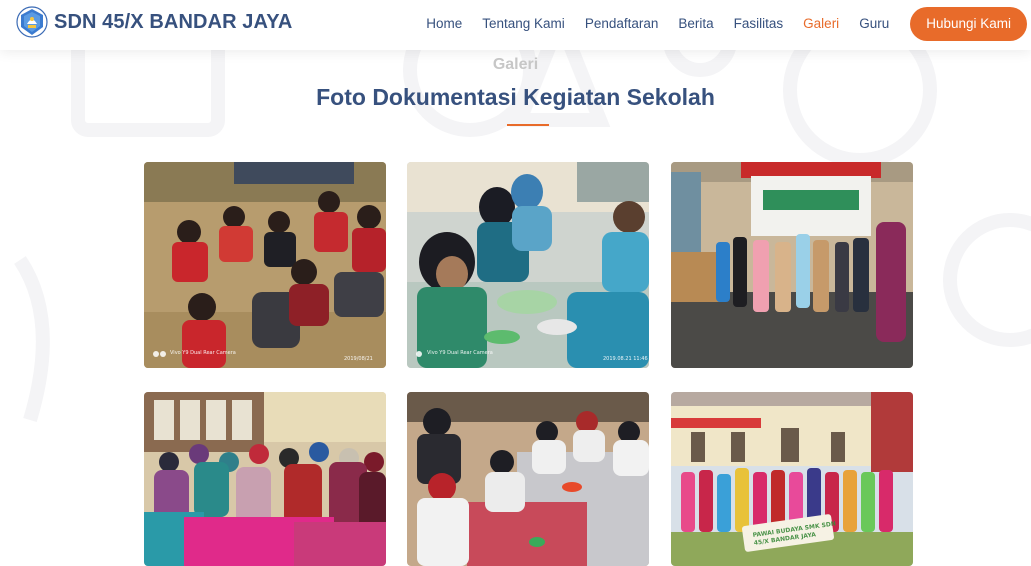 Image resolution: width=1031 pixels, height=566 pixels. I want to click on nav-tentang-kami: Tentang Kami, so click(523, 24).